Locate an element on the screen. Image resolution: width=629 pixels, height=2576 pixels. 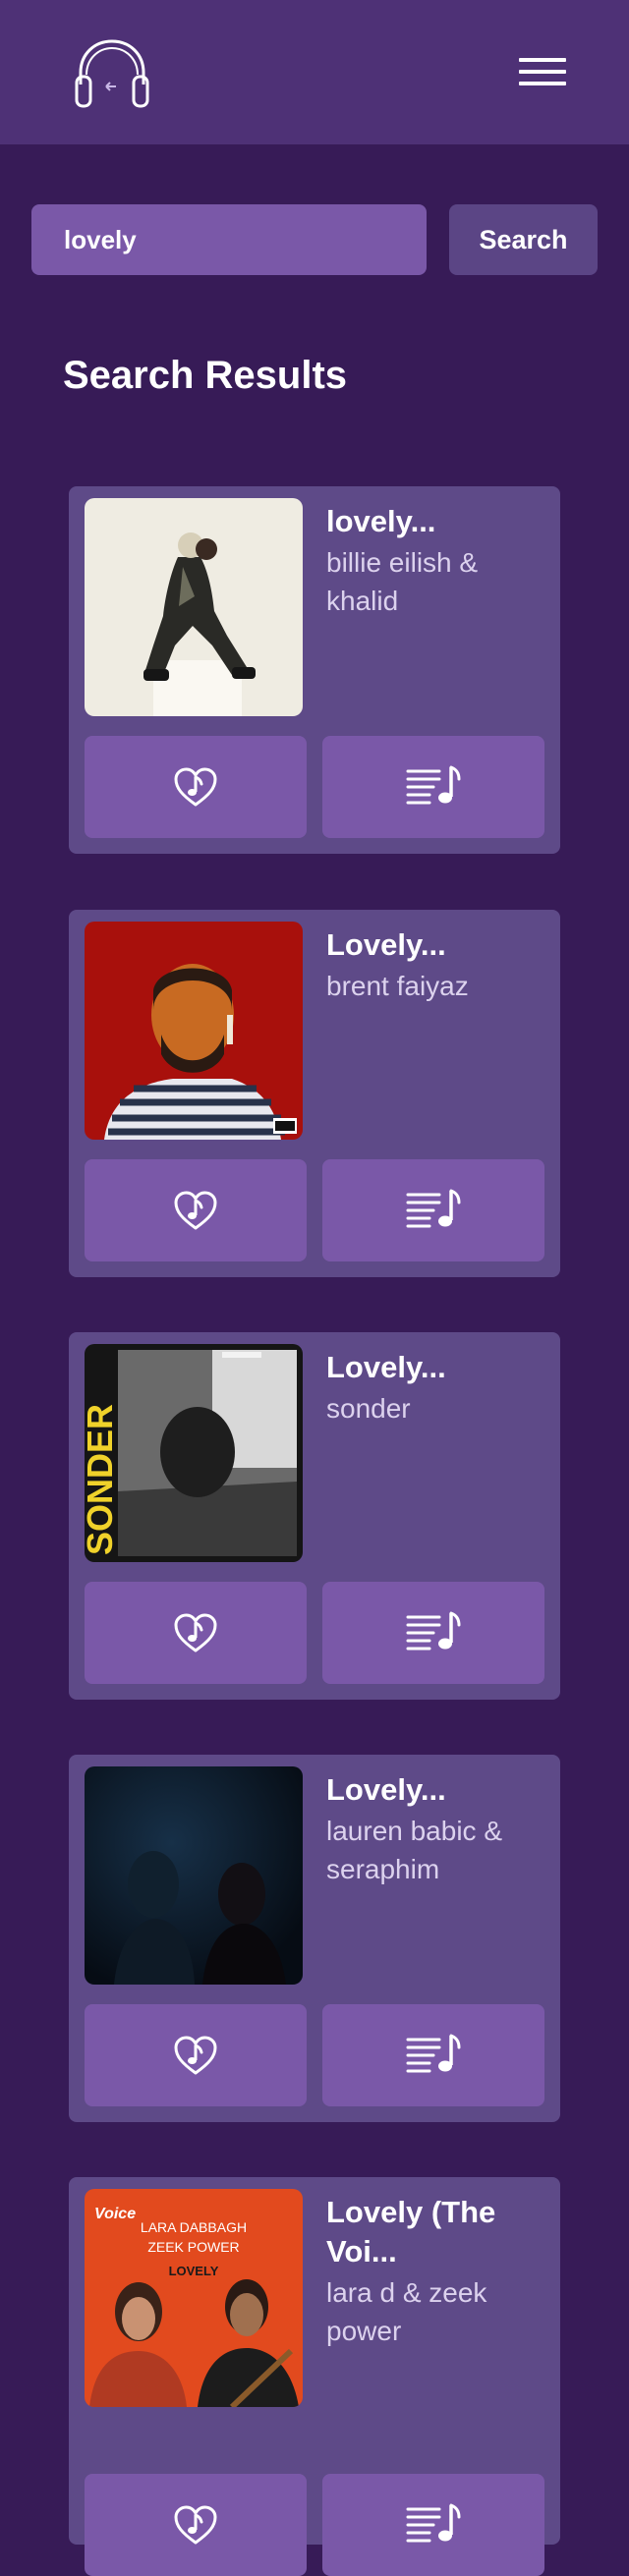
album-cover: SONDER is located at coordinates (194, 1453).